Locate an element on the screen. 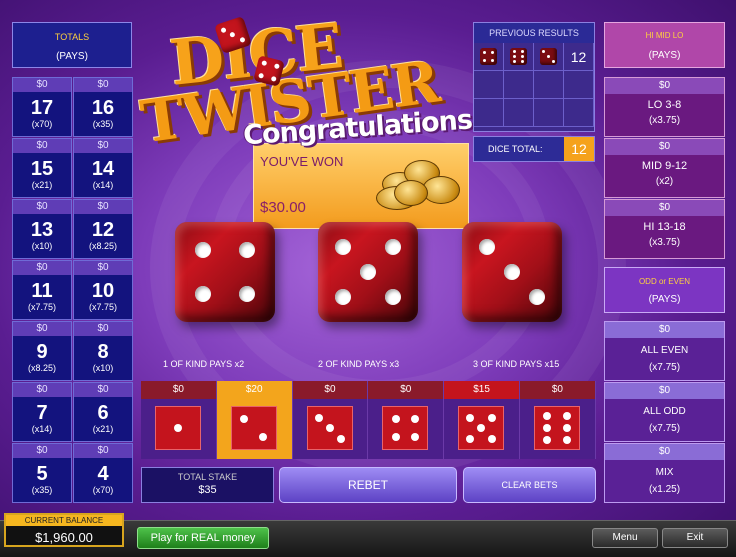  total-stake-value: $35 is located at coordinates (207, 490).